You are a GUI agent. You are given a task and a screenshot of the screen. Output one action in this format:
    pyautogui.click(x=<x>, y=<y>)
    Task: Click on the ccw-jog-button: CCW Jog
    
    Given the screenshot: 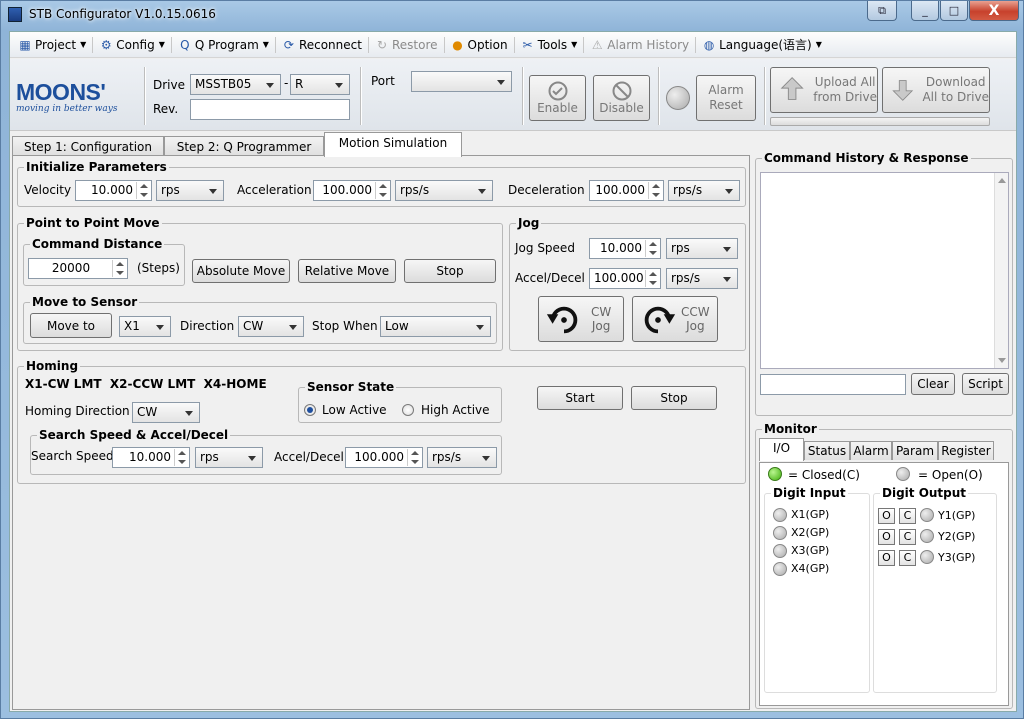 What is the action you would take?
    pyautogui.click(x=675, y=319)
    